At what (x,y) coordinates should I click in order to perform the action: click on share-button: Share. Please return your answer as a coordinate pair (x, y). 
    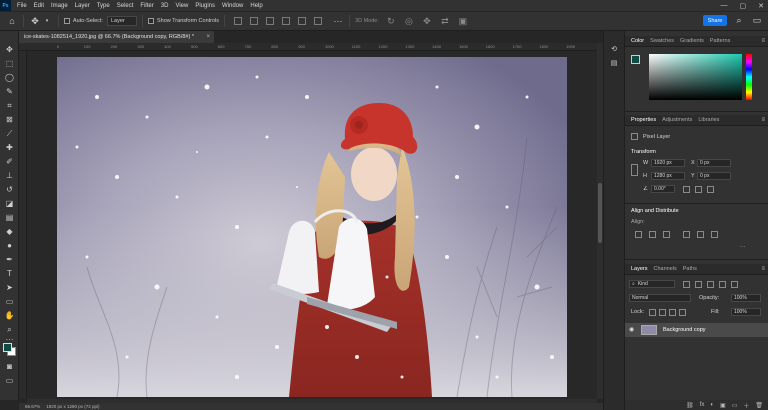
    Looking at the image, I should click on (715, 20).